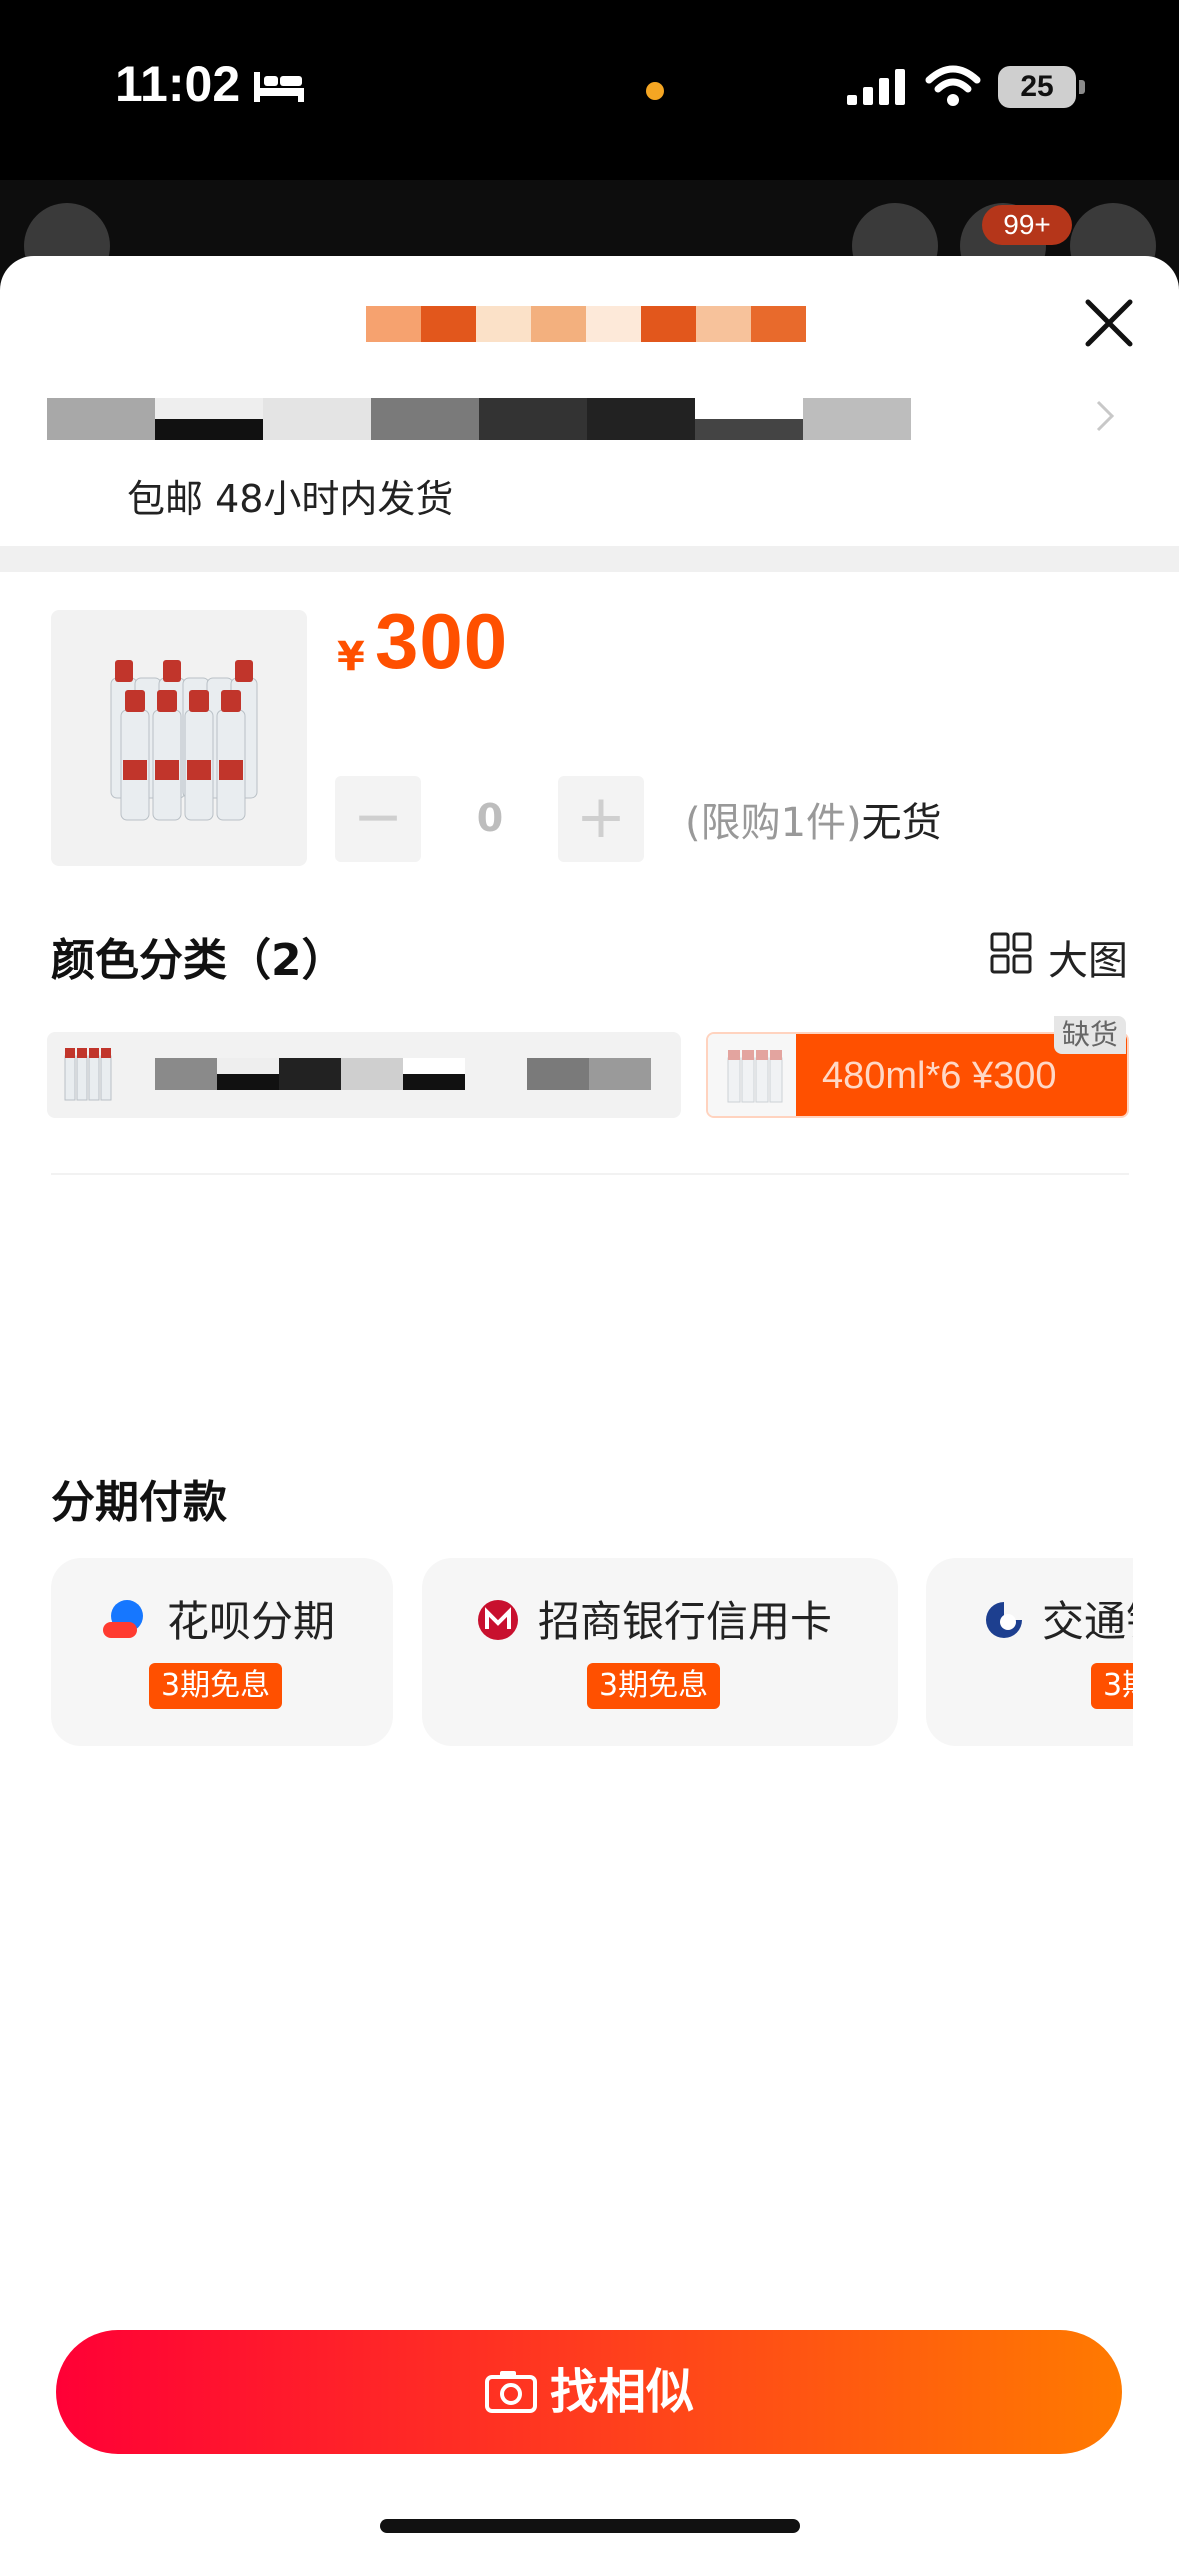  Describe the element at coordinates (480, 419) in the screenshot. I see `delivery-address-redacted` at that location.